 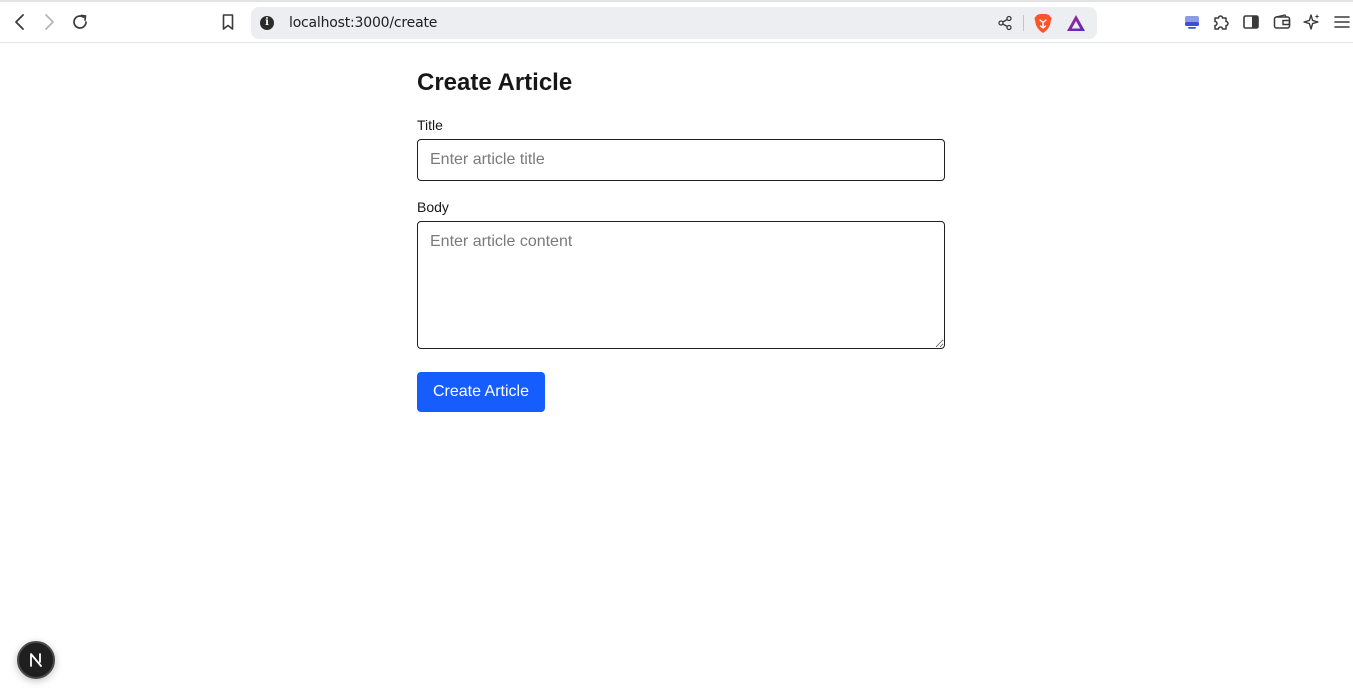 I want to click on brave-rewards-icon, so click(x=1076, y=25).